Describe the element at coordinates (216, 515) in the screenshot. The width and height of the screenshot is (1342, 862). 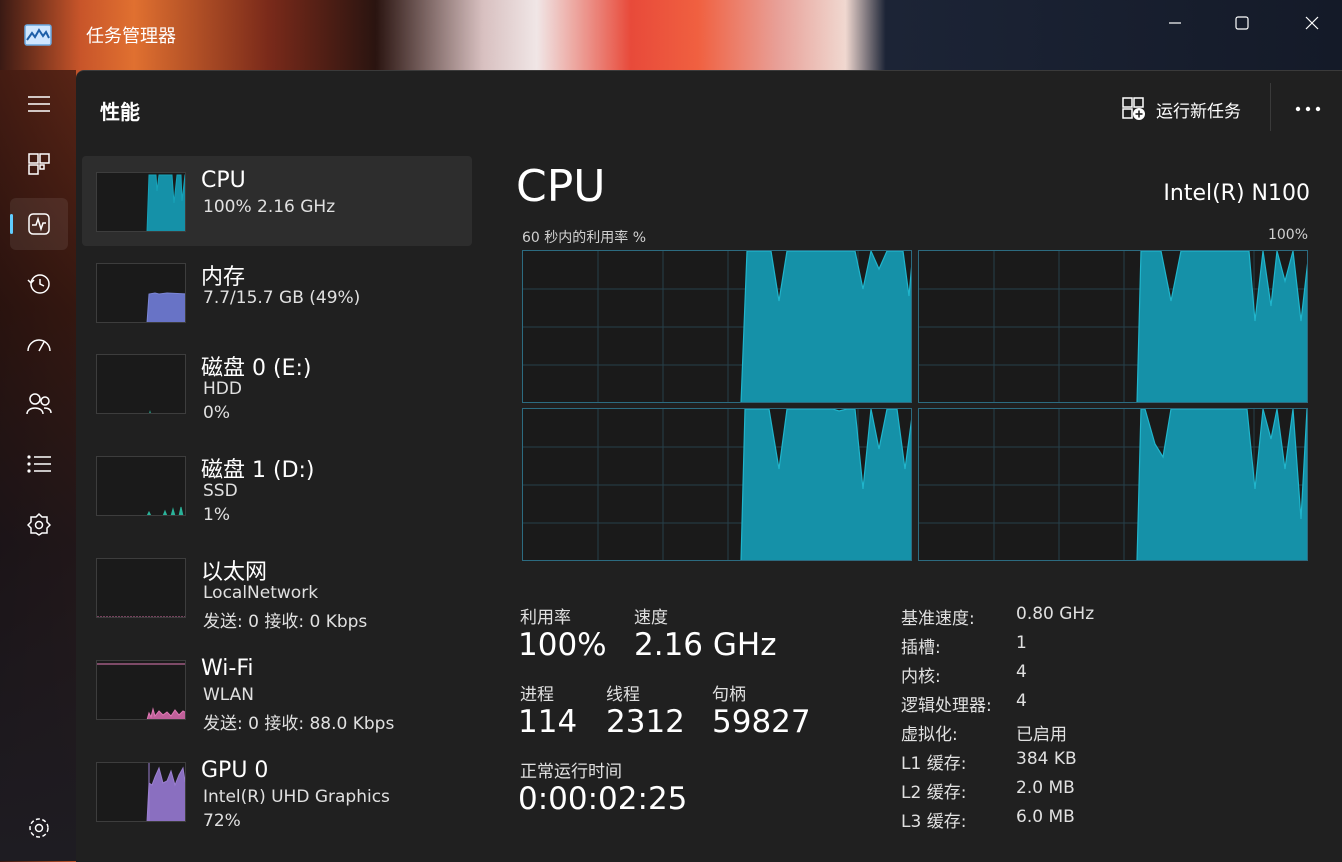
I see `device-usage: 1%` at that location.